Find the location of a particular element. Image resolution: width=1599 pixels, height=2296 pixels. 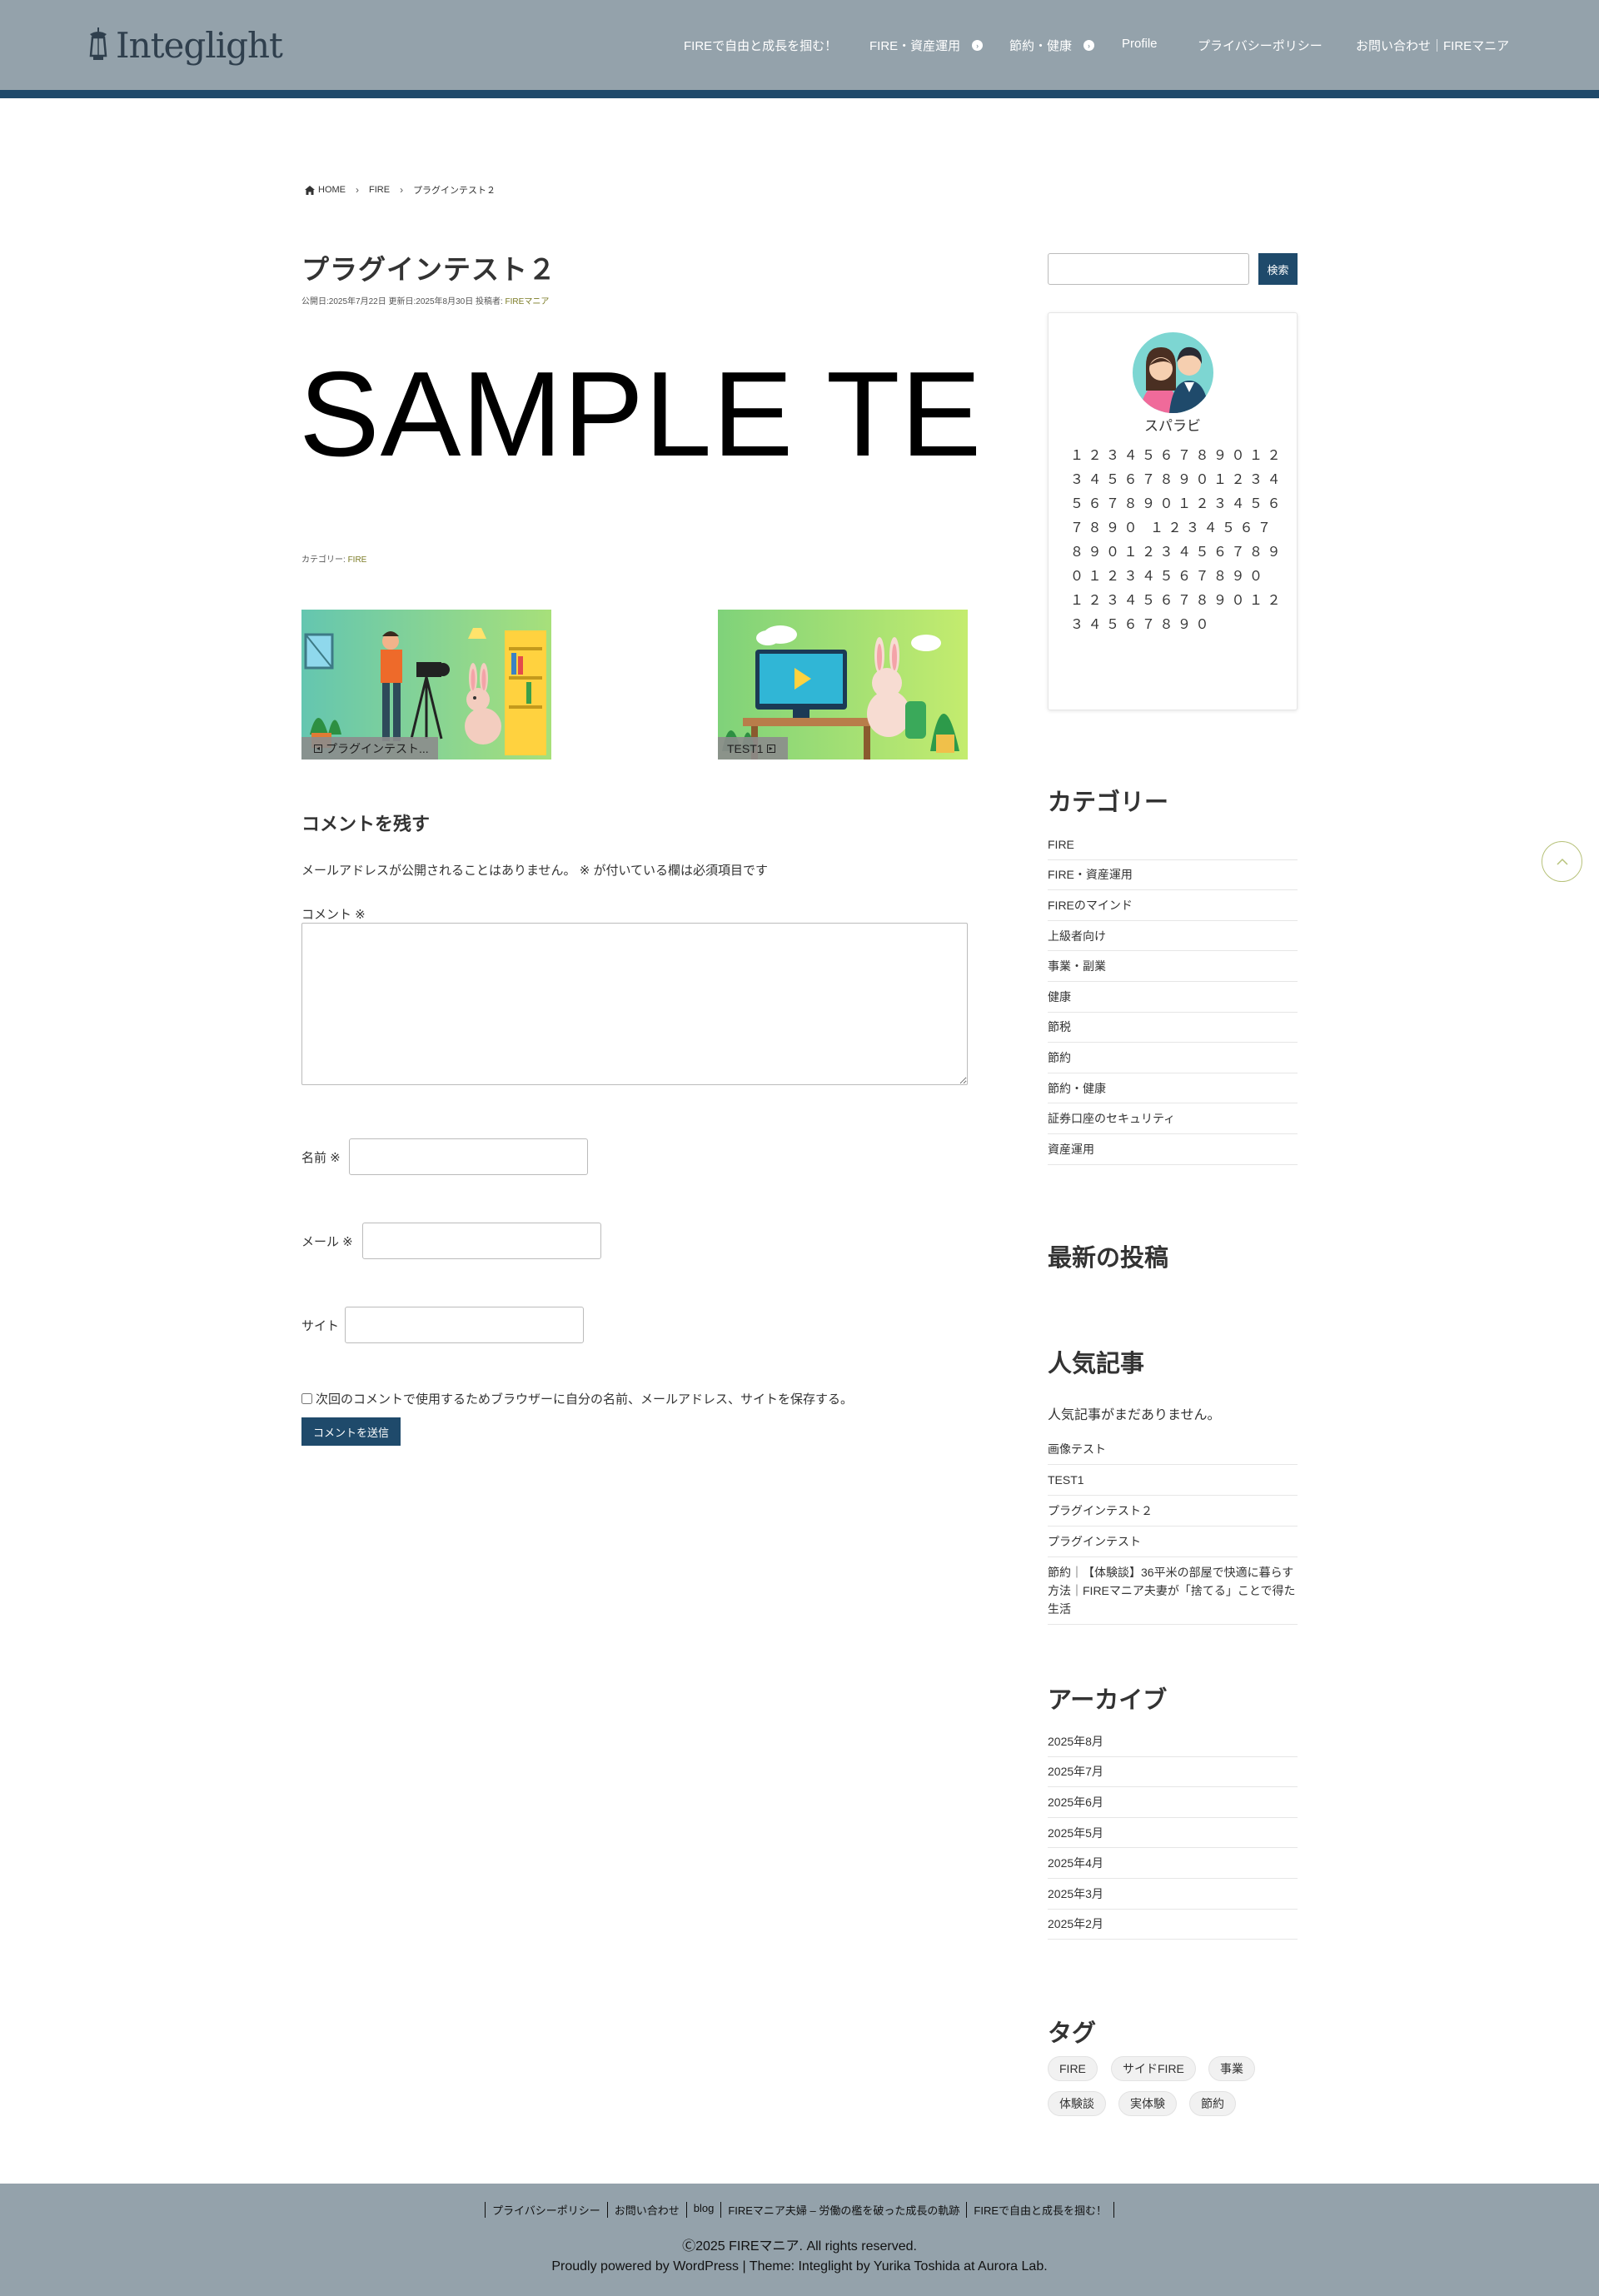

category-prefix: カテゴリー: is located at coordinates (323, 560).